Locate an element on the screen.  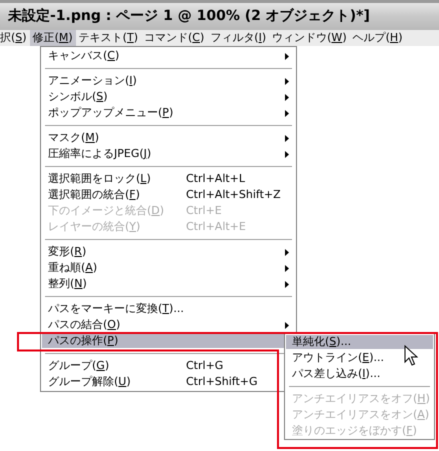
window-title: 未設定-1.png : ページ 1 @ 100% (2 オブジェクト)*] is located at coordinates (188, 16).